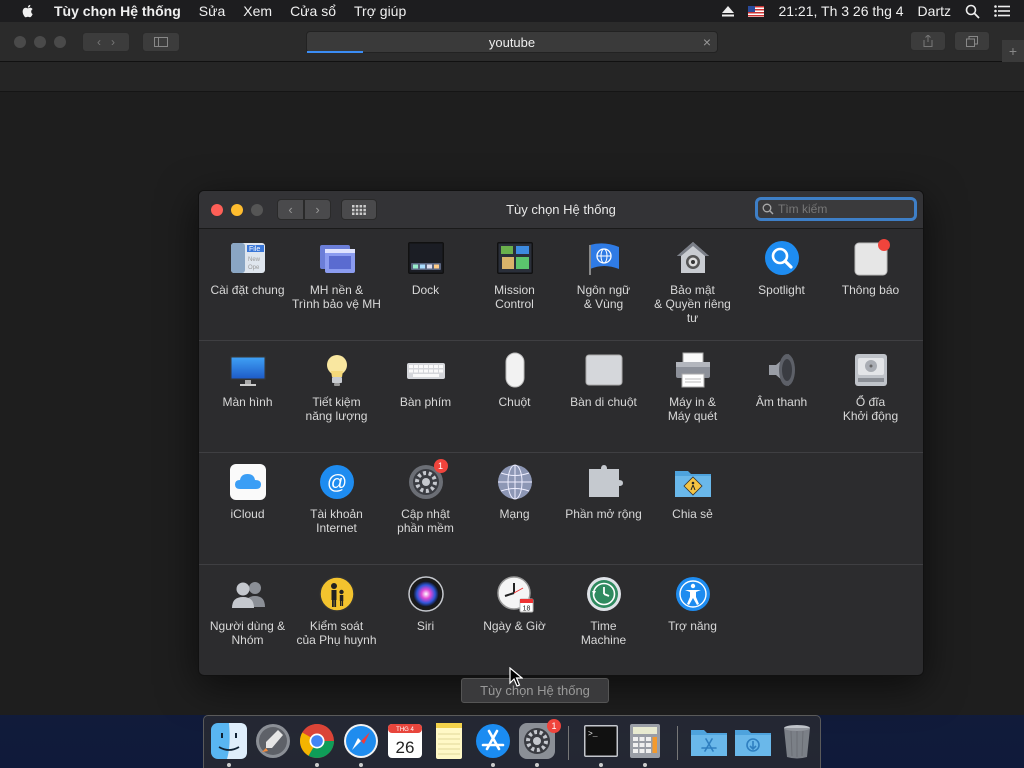 The height and width of the screenshot is (768, 1024). I want to click on menu-window: Cửa sổ, so click(313, 11).